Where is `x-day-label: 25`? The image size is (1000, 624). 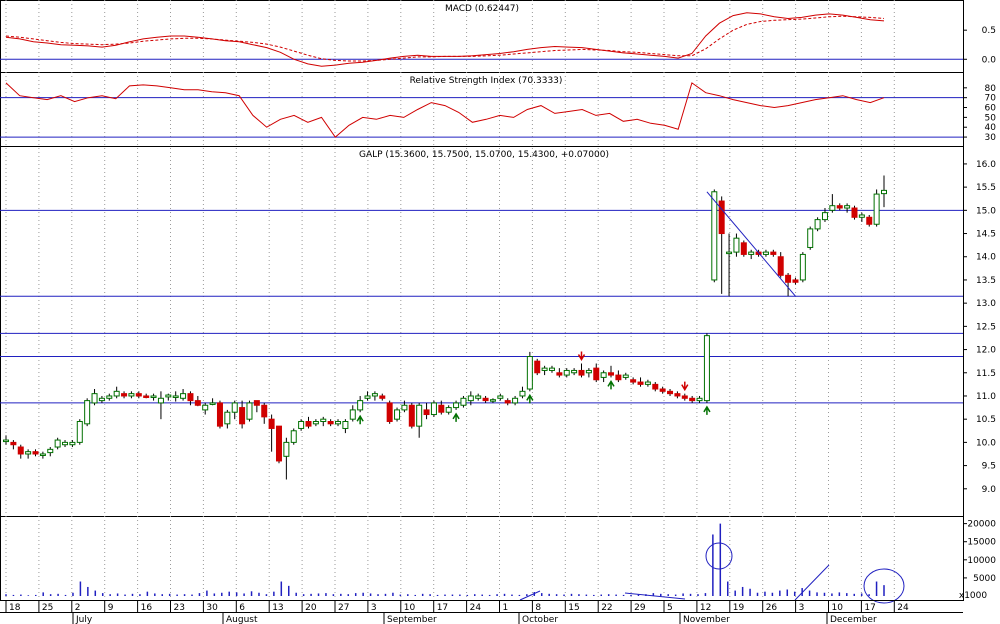 x-day-label: 25 is located at coordinates (47, 608).